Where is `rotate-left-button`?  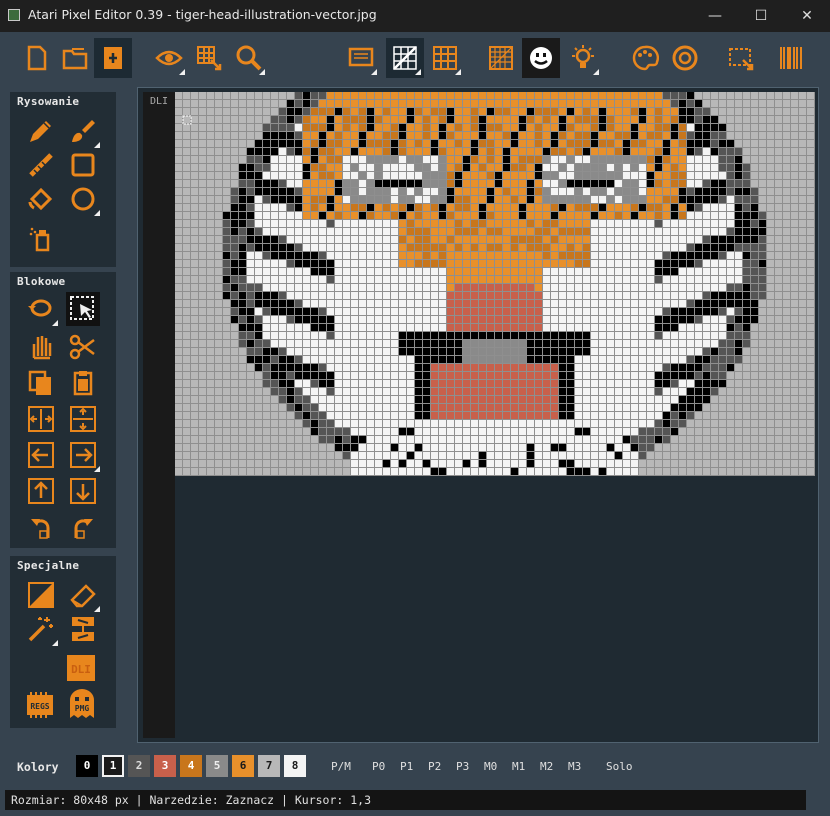
rotate-left-button is located at coordinates (41, 527).